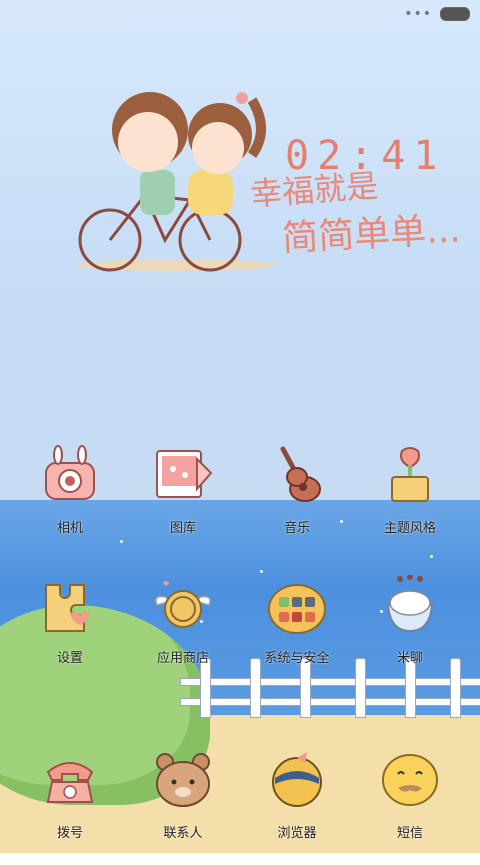  Describe the element at coordinates (183, 833) in the screenshot. I see `app-label: 联系人` at that location.